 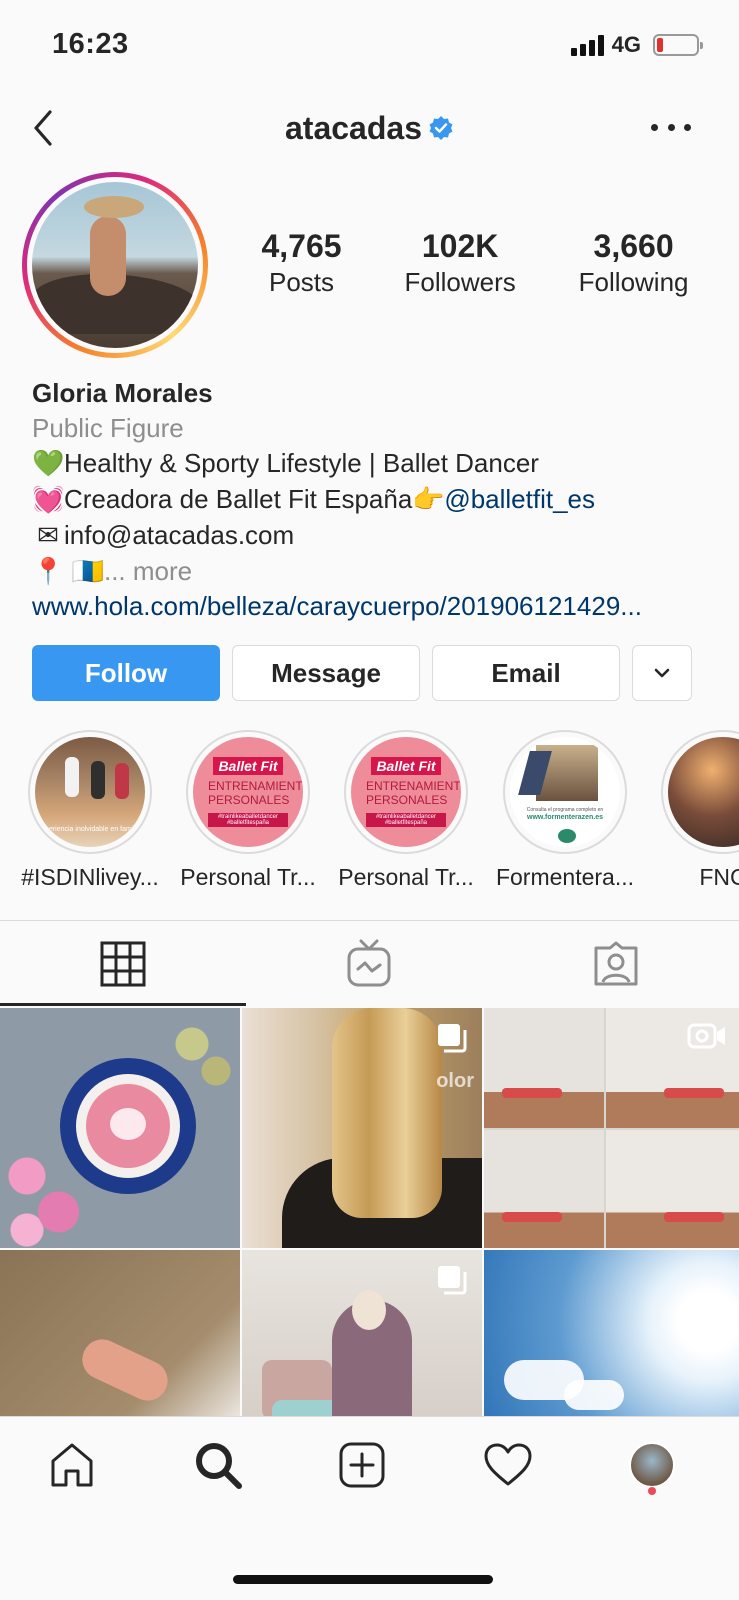 What do you see at coordinates (428, 500) in the screenshot?
I see `pointing-hand-icon: 👉` at bounding box center [428, 500].